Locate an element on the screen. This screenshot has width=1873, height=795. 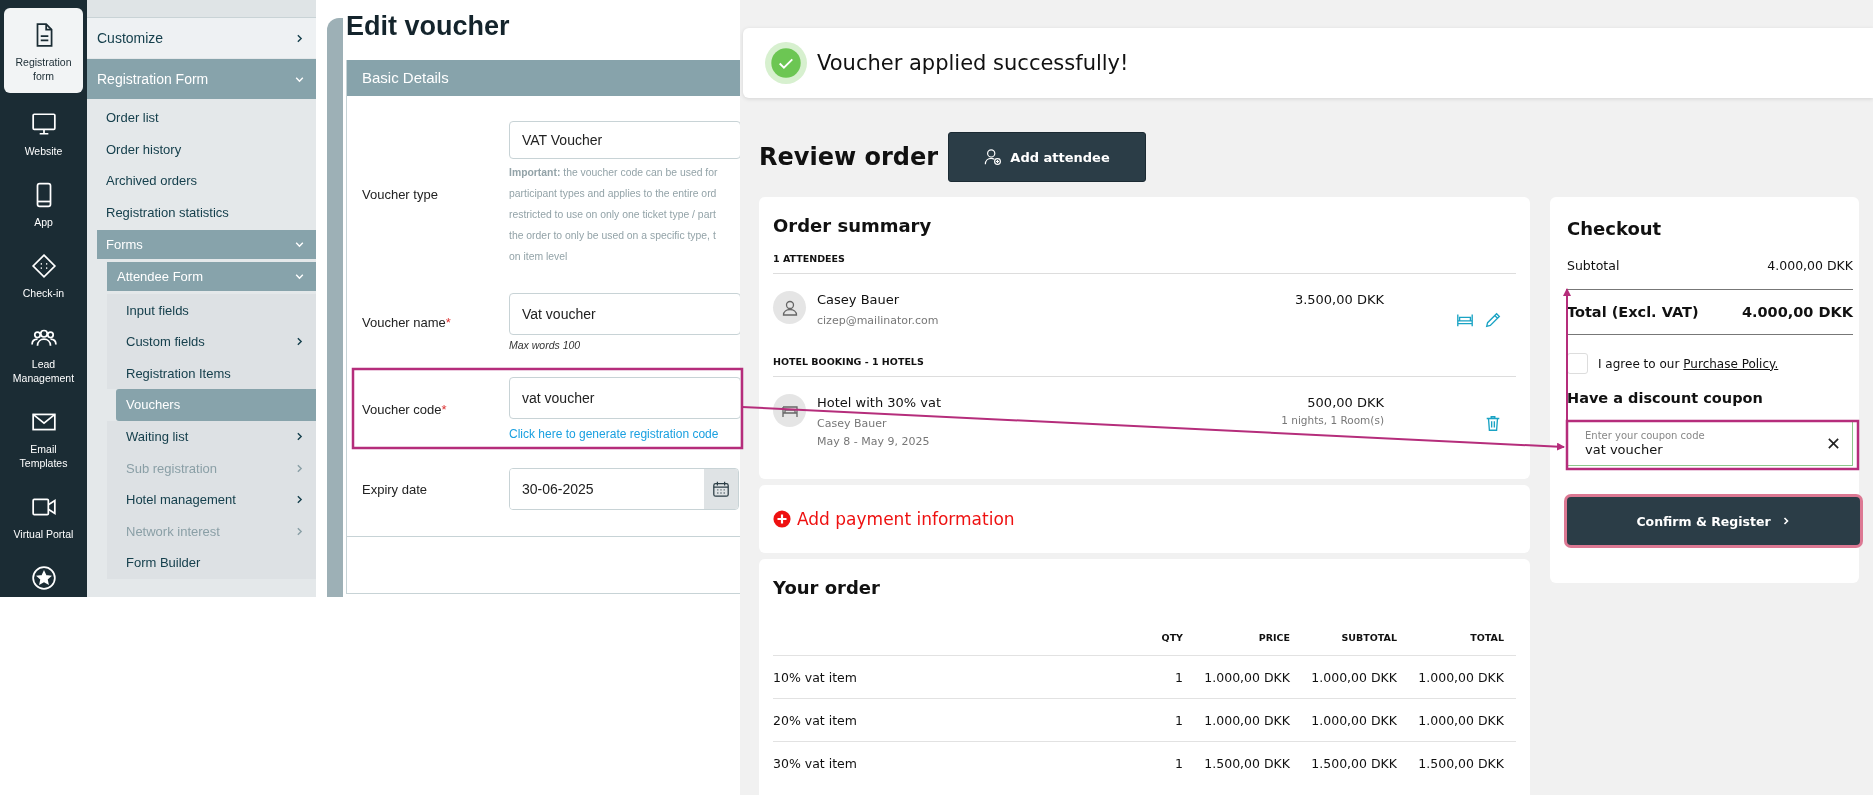
sidebar-item: Order list is located at coordinates (206, 118).